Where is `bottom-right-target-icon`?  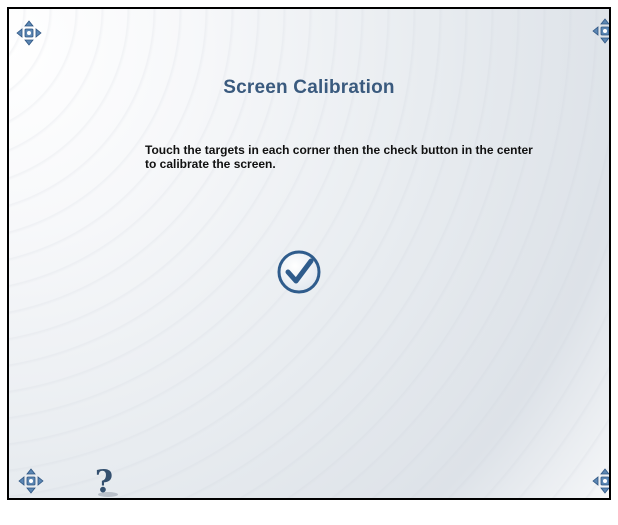
bottom-right-target-icon is located at coordinates (601, 481).